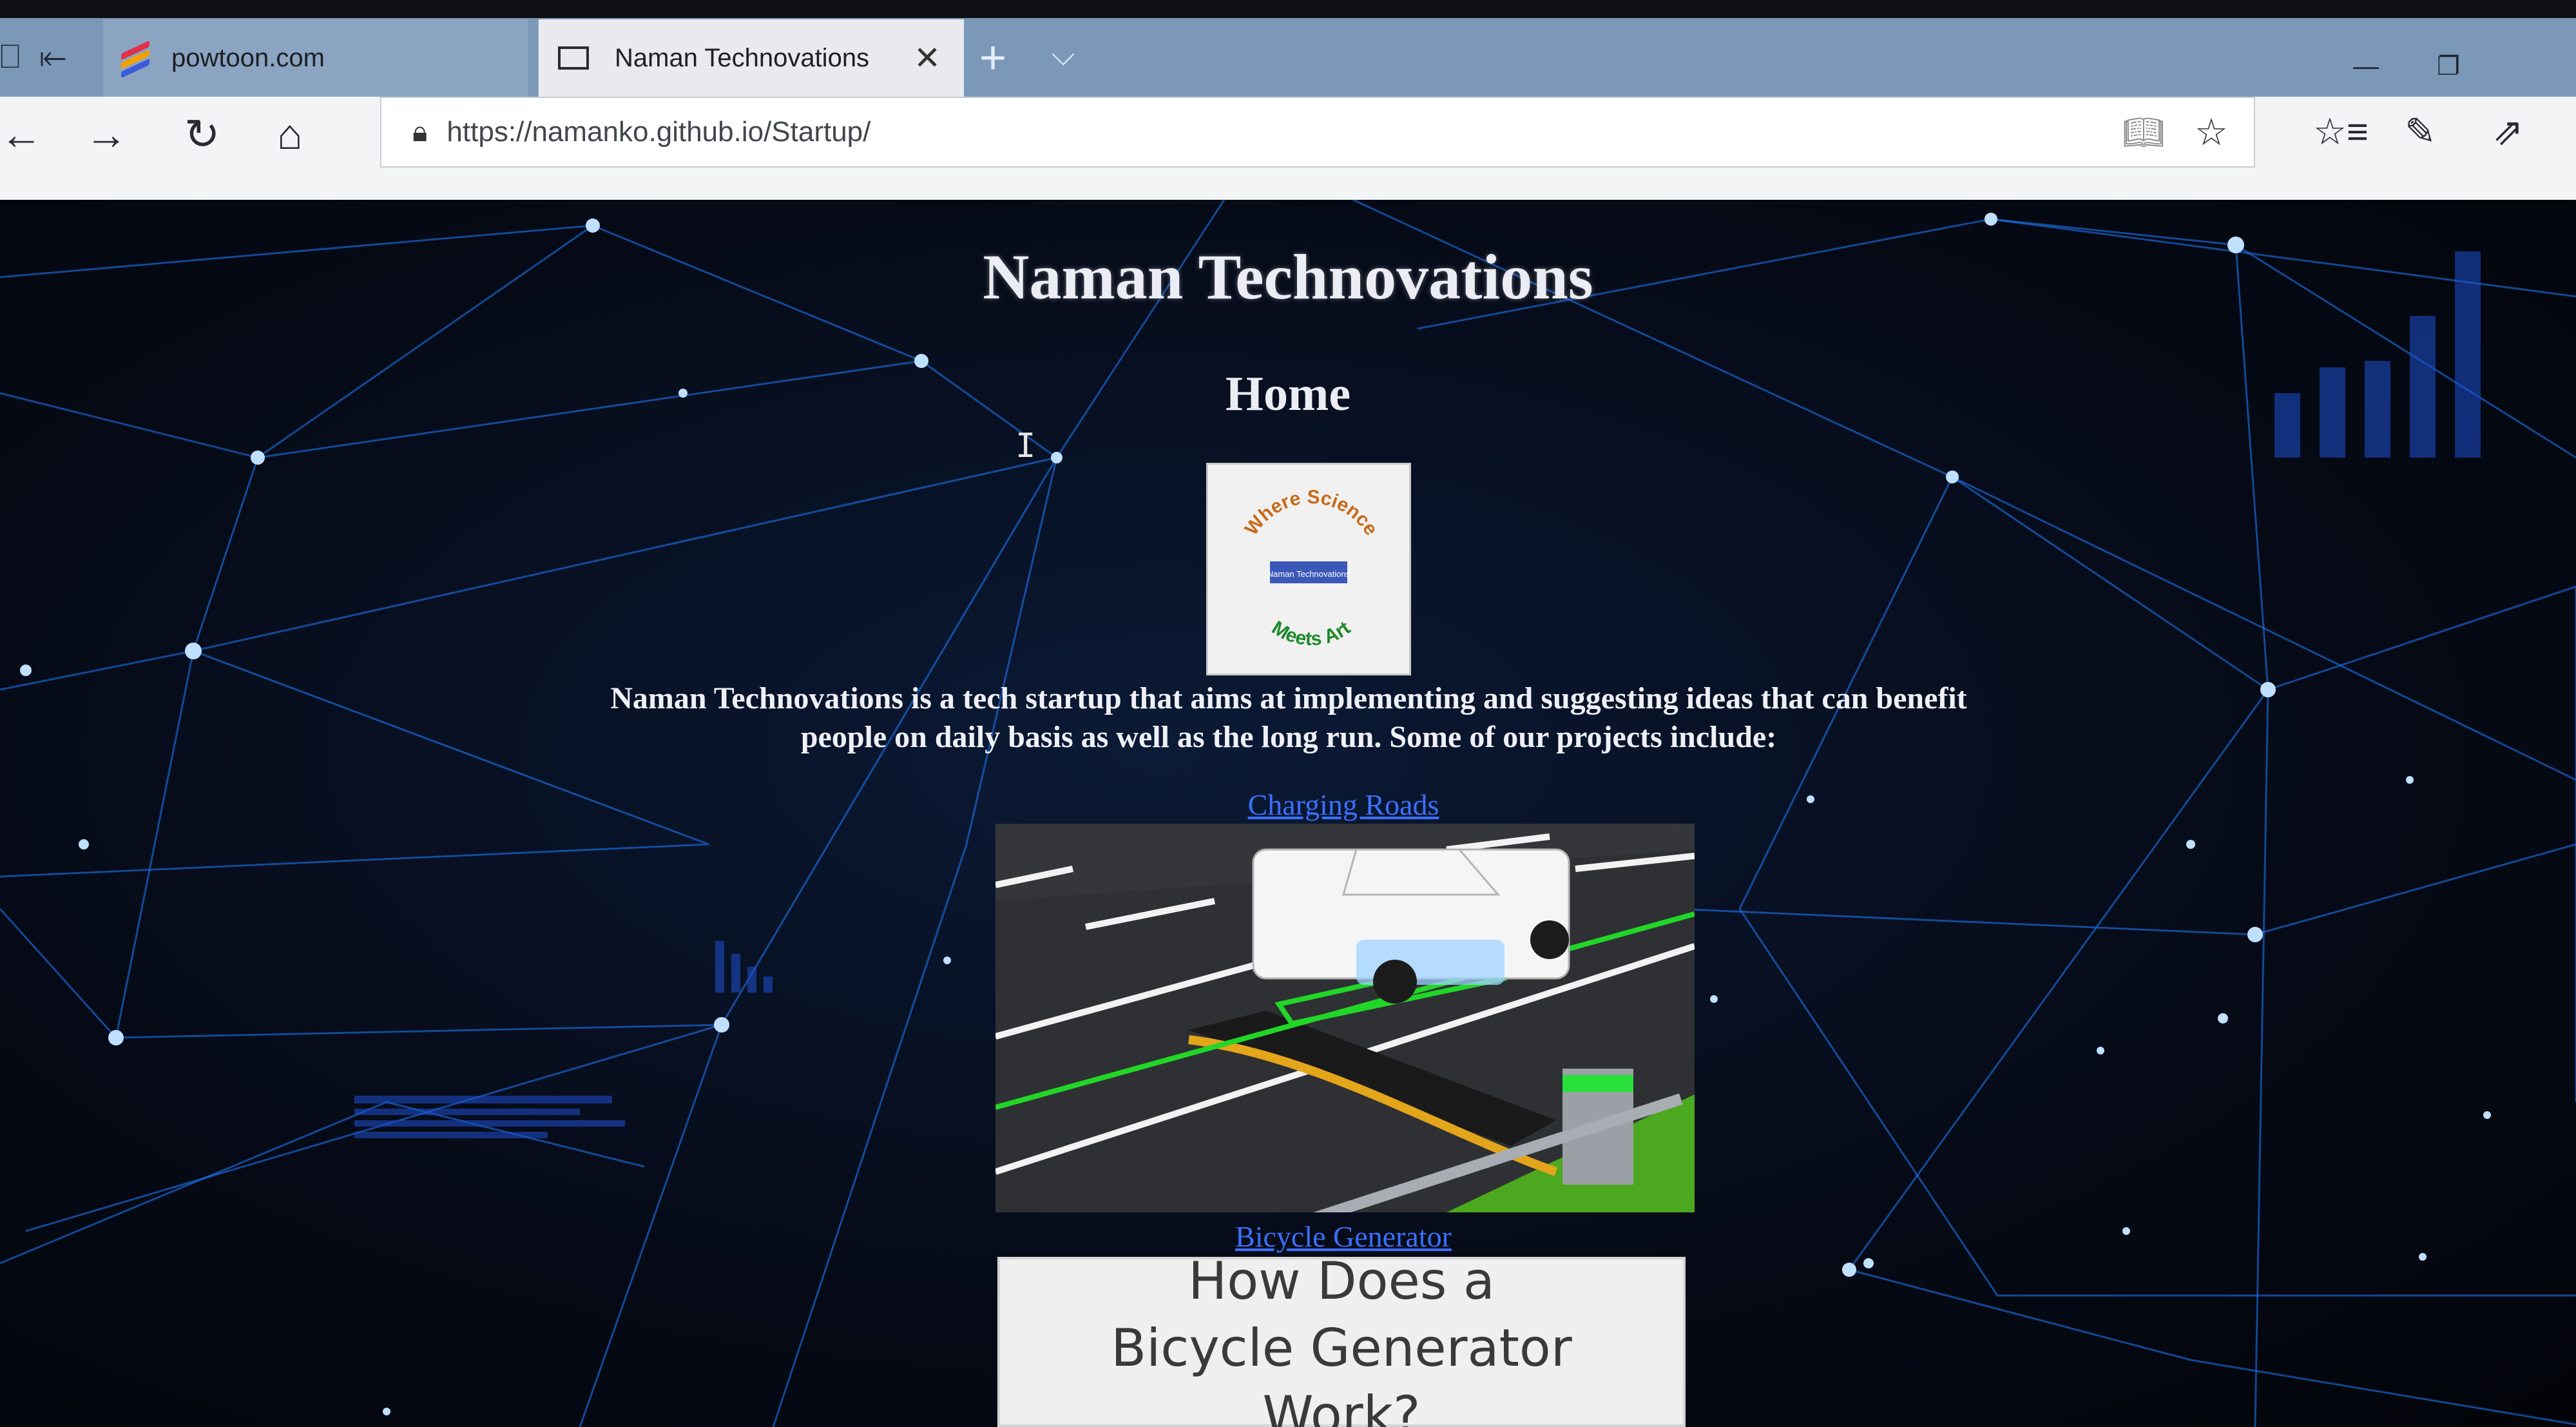  I want to click on site-title: Naman Technovations, so click(1288, 277).